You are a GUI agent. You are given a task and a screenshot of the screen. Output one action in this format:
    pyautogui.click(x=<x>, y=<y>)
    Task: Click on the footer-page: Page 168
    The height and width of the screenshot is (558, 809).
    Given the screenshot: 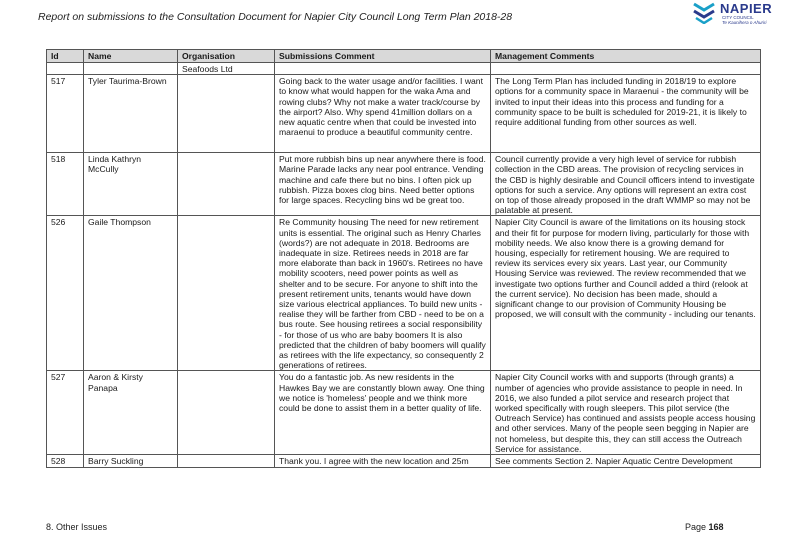 What is the action you would take?
    pyautogui.click(x=704, y=527)
    